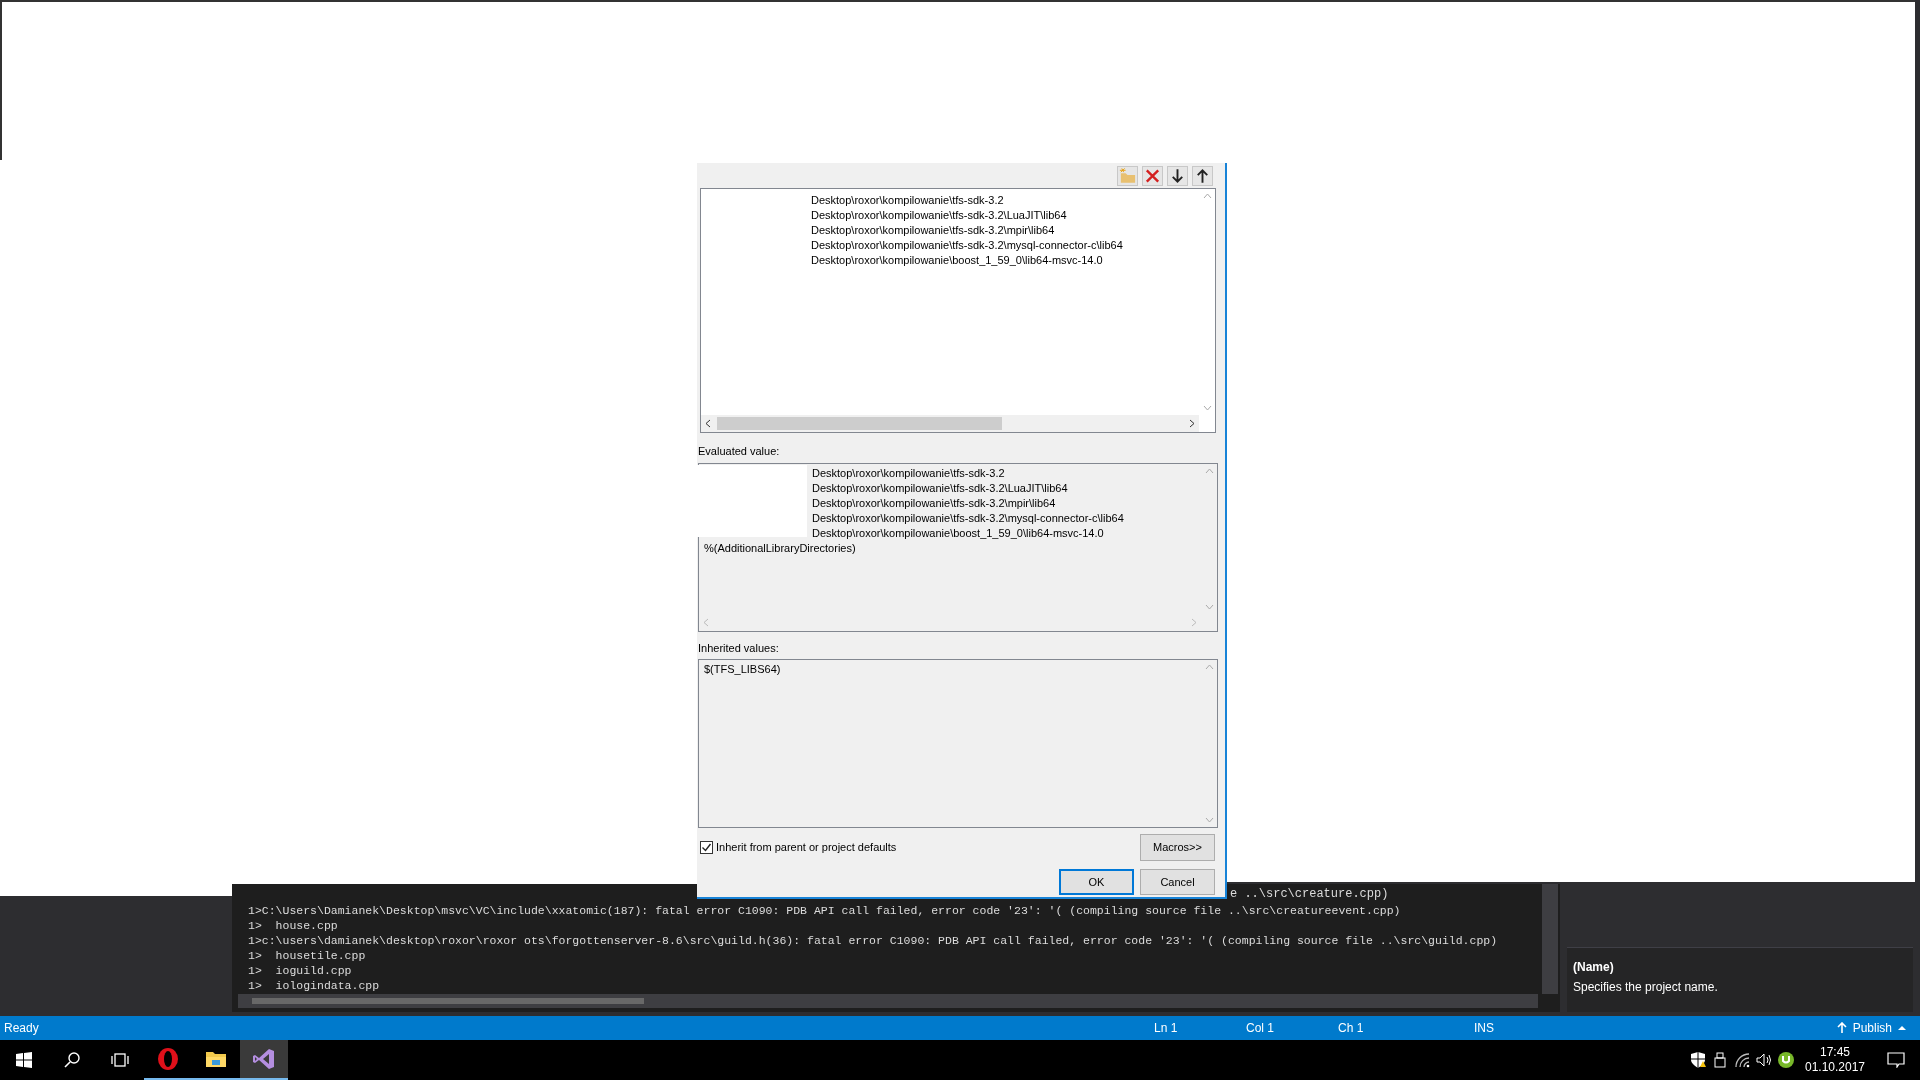 This screenshot has height=1080, width=1920. What do you see at coordinates (1594, 967) in the screenshot?
I see `property-name: (Name)` at bounding box center [1594, 967].